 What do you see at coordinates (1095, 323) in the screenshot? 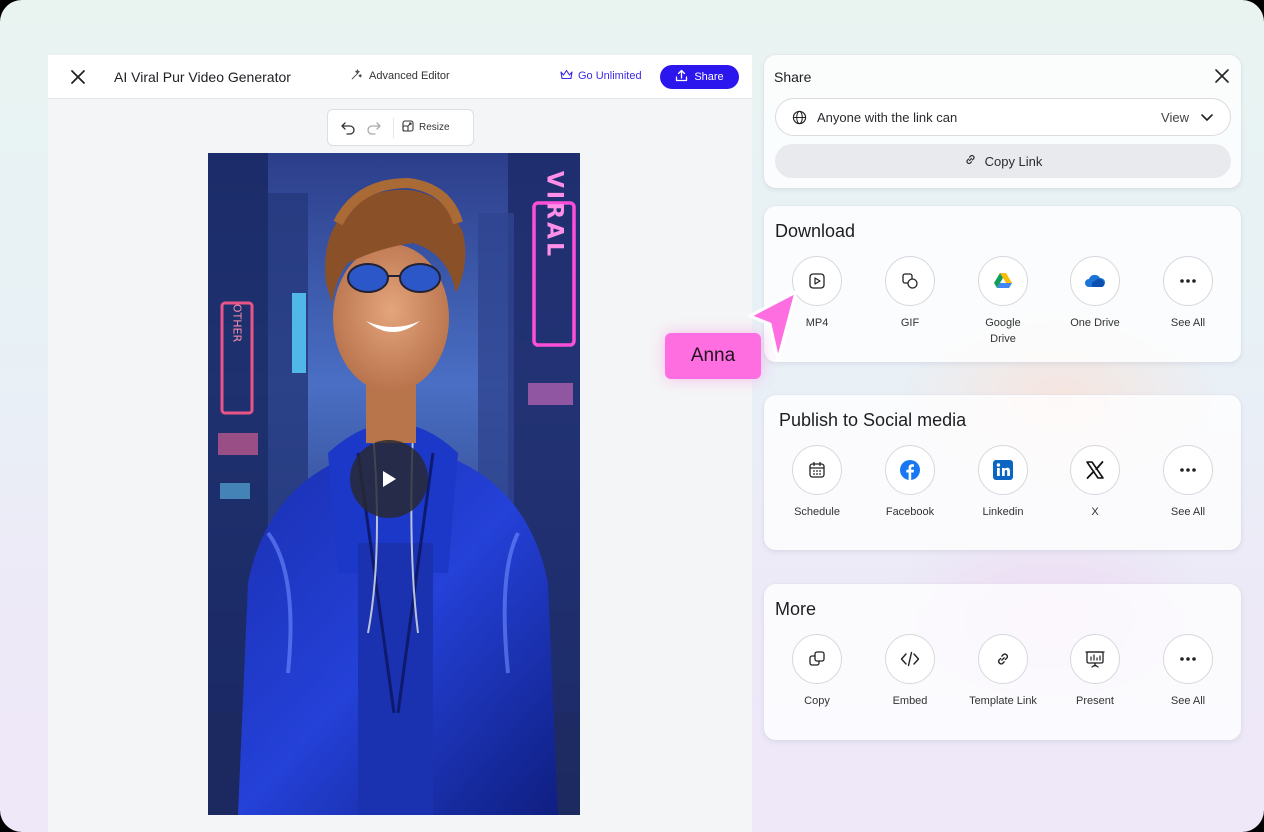
I see `option-label: One Drive` at bounding box center [1095, 323].